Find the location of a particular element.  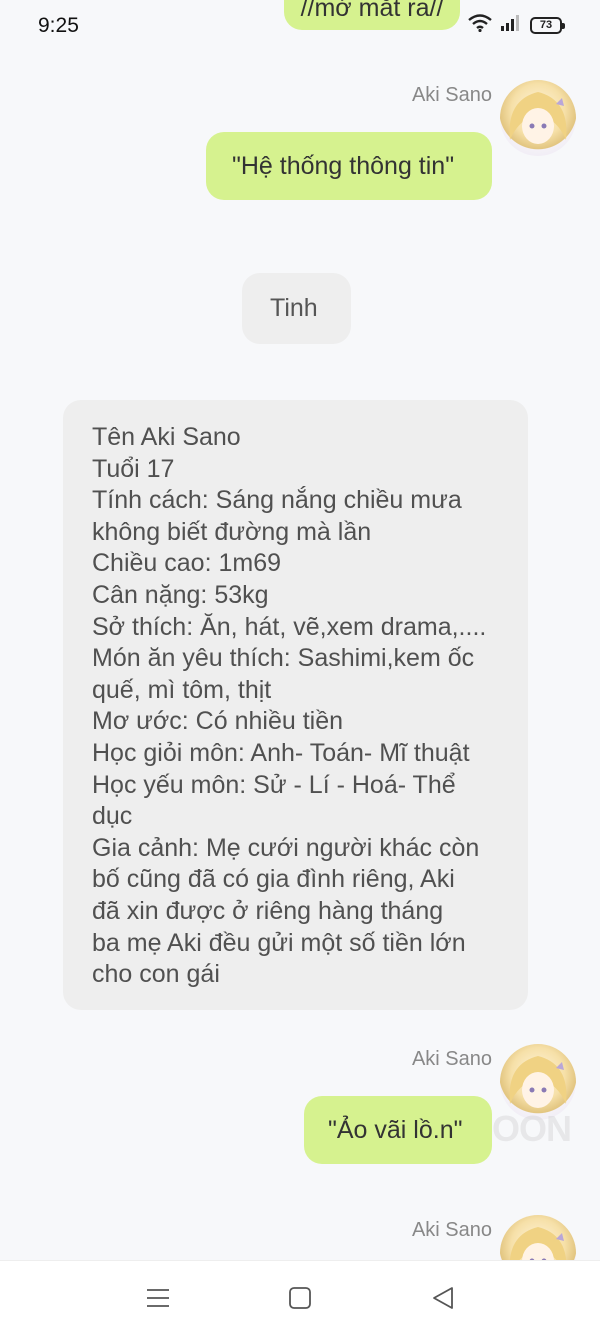

back-icon is located at coordinates (443, 1298).